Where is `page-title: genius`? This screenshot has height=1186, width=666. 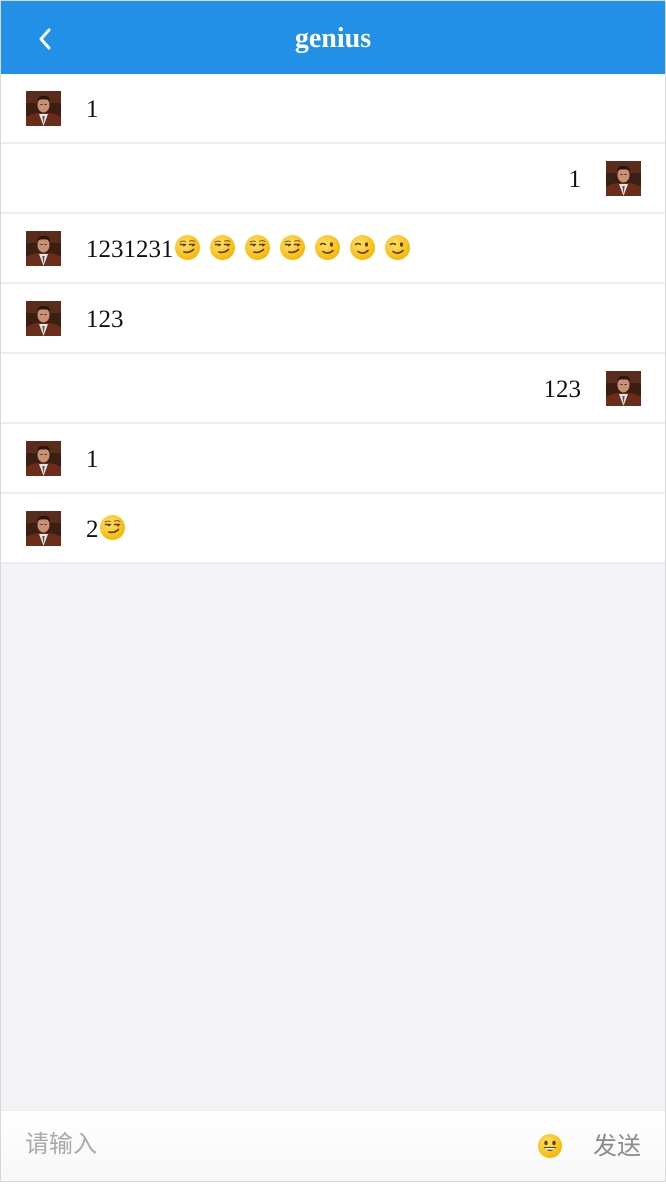
page-title: genius is located at coordinates (333, 38).